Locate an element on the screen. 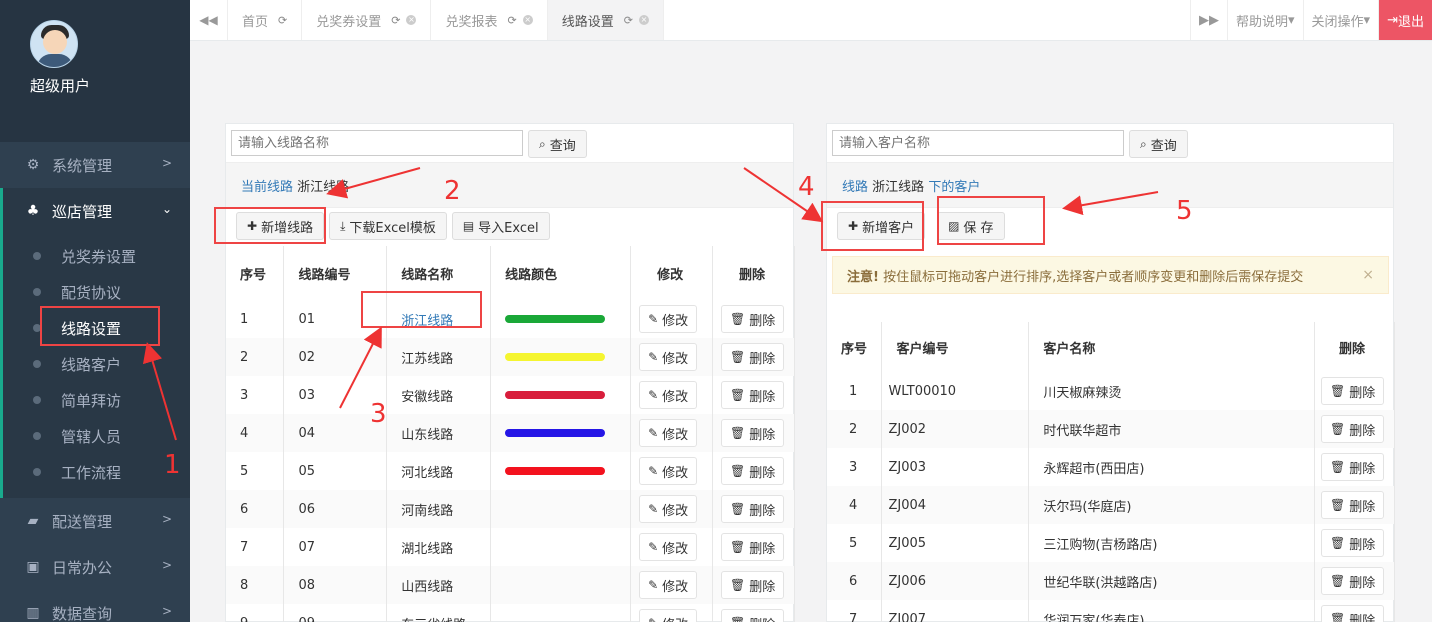  sub-item-staff: 管辖人员 is located at coordinates (96, 436).